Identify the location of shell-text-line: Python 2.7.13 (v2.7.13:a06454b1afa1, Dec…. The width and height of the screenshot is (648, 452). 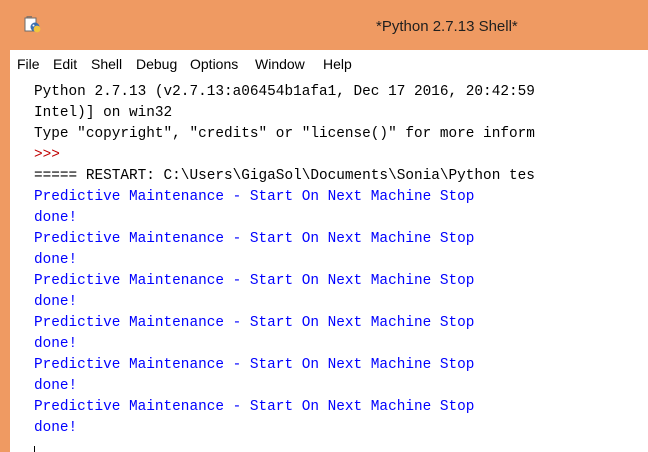
(284, 92).